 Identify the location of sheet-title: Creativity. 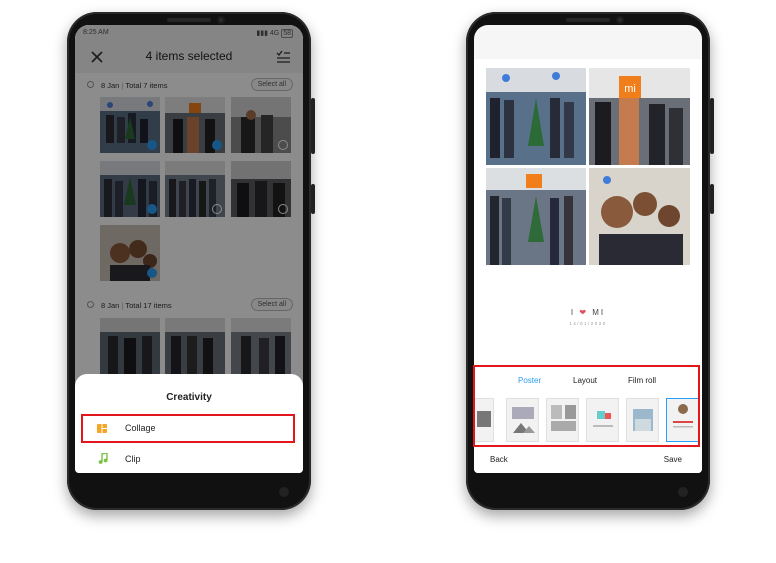
(189, 397).